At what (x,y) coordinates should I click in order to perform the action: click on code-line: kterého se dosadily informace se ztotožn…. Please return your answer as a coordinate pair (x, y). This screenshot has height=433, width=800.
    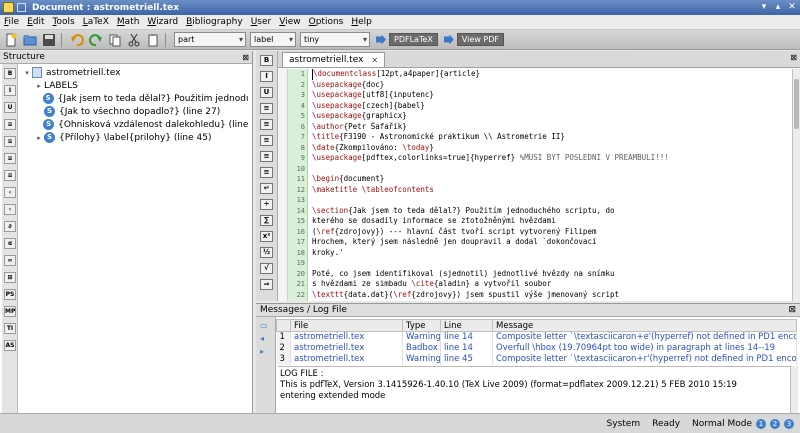
    Looking at the image, I should click on (552, 221).